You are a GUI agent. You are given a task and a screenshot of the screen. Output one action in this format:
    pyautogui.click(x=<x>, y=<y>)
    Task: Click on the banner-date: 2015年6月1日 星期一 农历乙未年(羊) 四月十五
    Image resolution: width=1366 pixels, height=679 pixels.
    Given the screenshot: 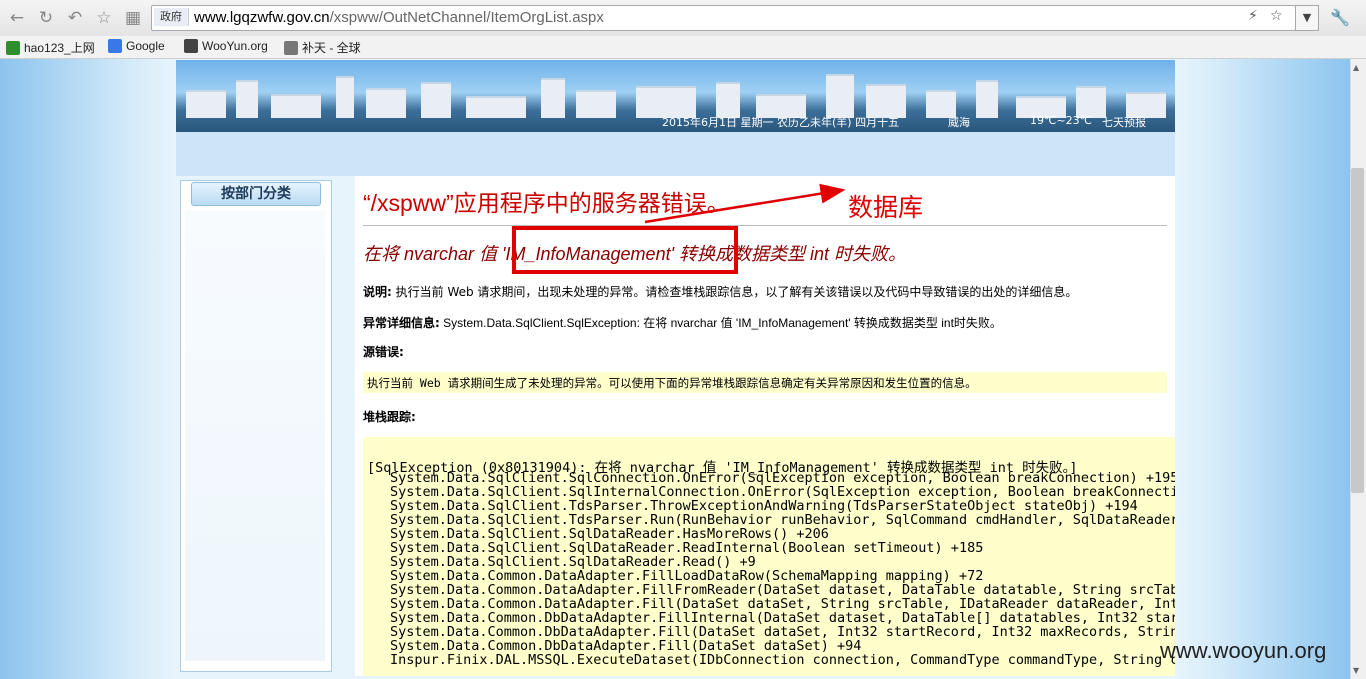 What is the action you would take?
    pyautogui.click(x=781, y=122)
    